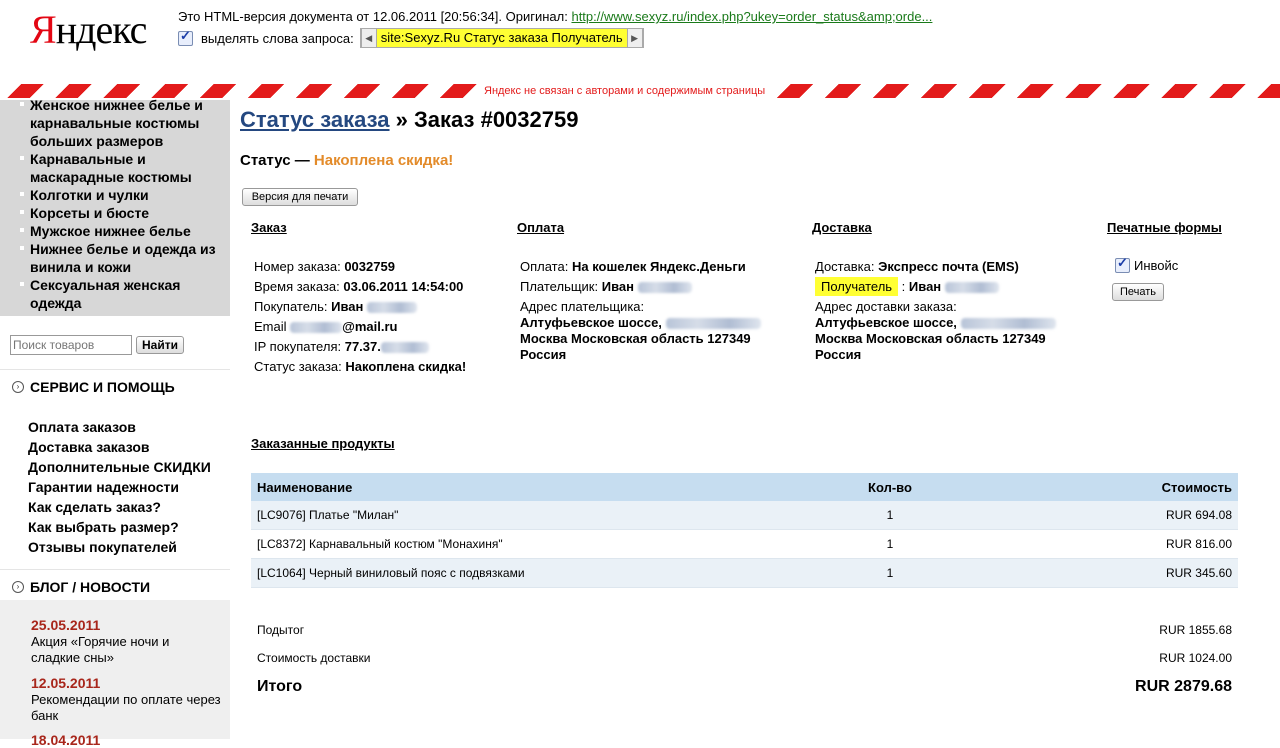 This screenshot has width=1280, height=748. What do you see at coordinates (103, 487) in the screenshot?
I see `service-link: Гарантии надежности` at bounding box center [103, 487].